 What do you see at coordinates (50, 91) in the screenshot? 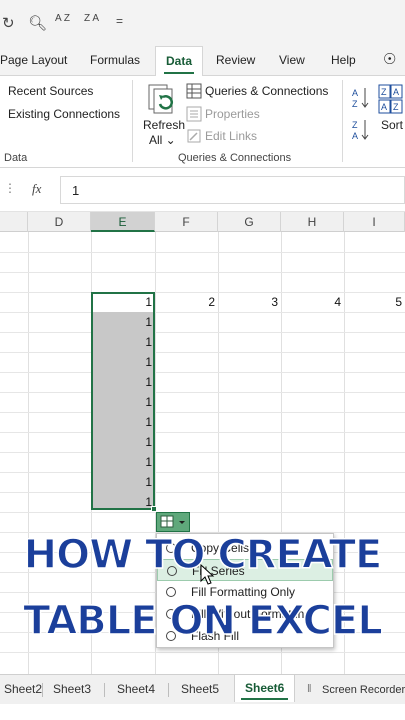
I see `recent-sources-button: Recent Sources` at bounding box center [50, 91].